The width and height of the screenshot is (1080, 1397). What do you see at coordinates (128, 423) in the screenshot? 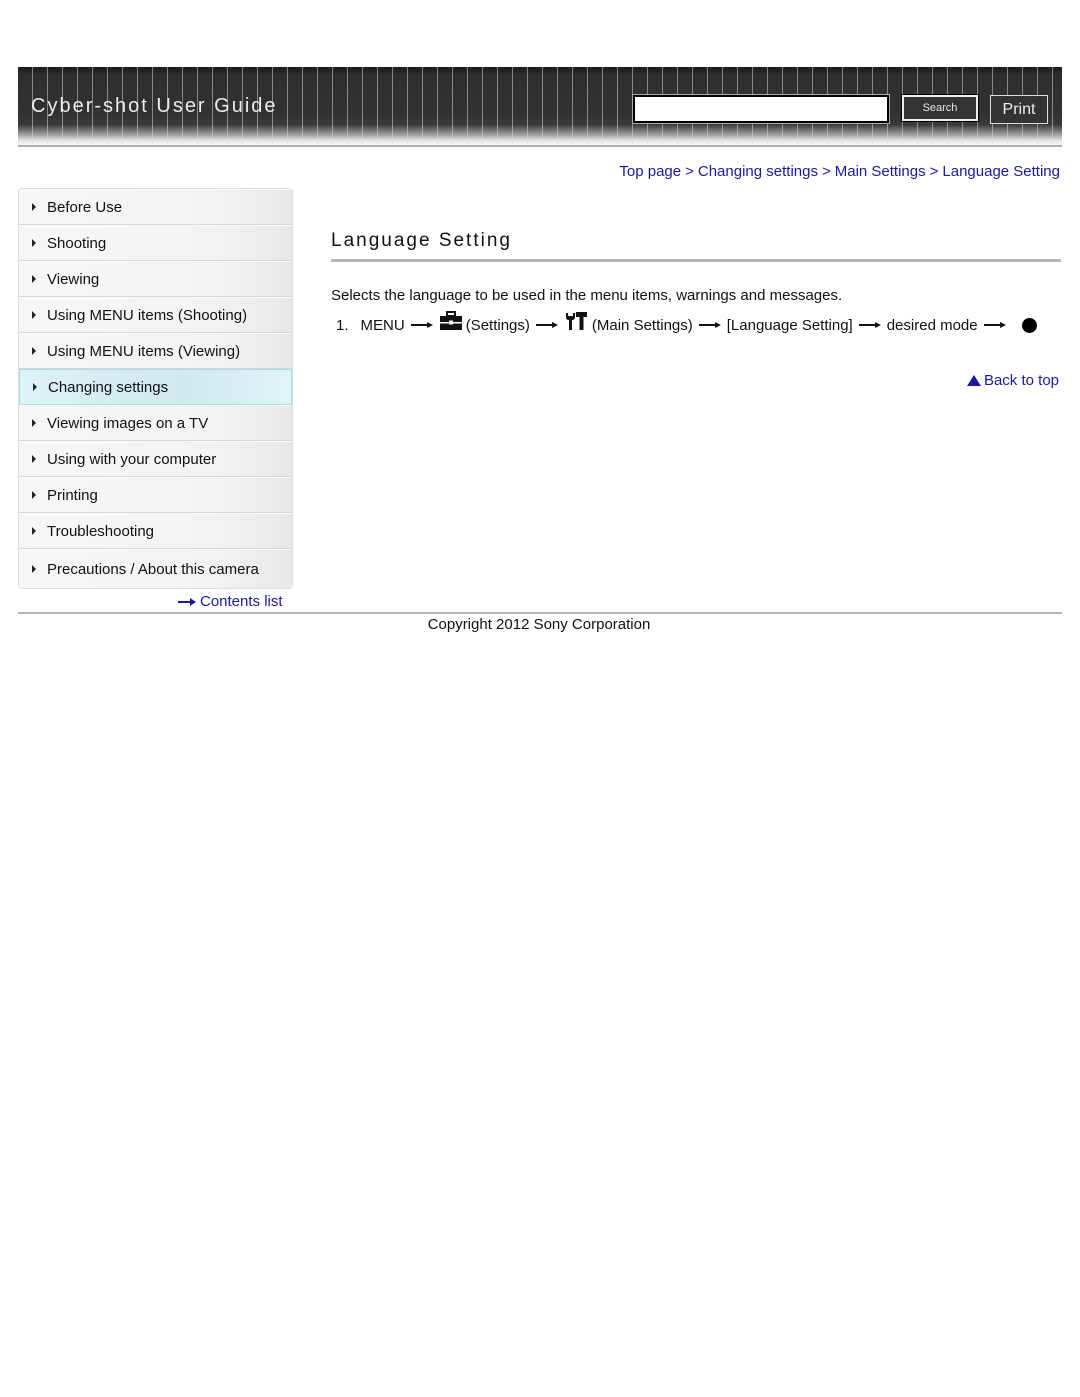
I see `sidebar-item-label: Viewing images on a TV` at bounding box center [128, 423].